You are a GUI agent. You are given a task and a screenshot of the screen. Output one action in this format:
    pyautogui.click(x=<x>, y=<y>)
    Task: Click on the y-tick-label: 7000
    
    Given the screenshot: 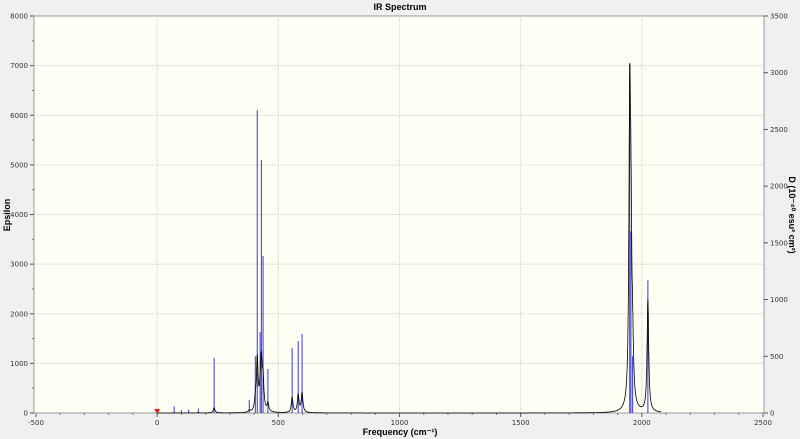 What is the action you would take?
    pyautogui.click(x=19, y=66)
    